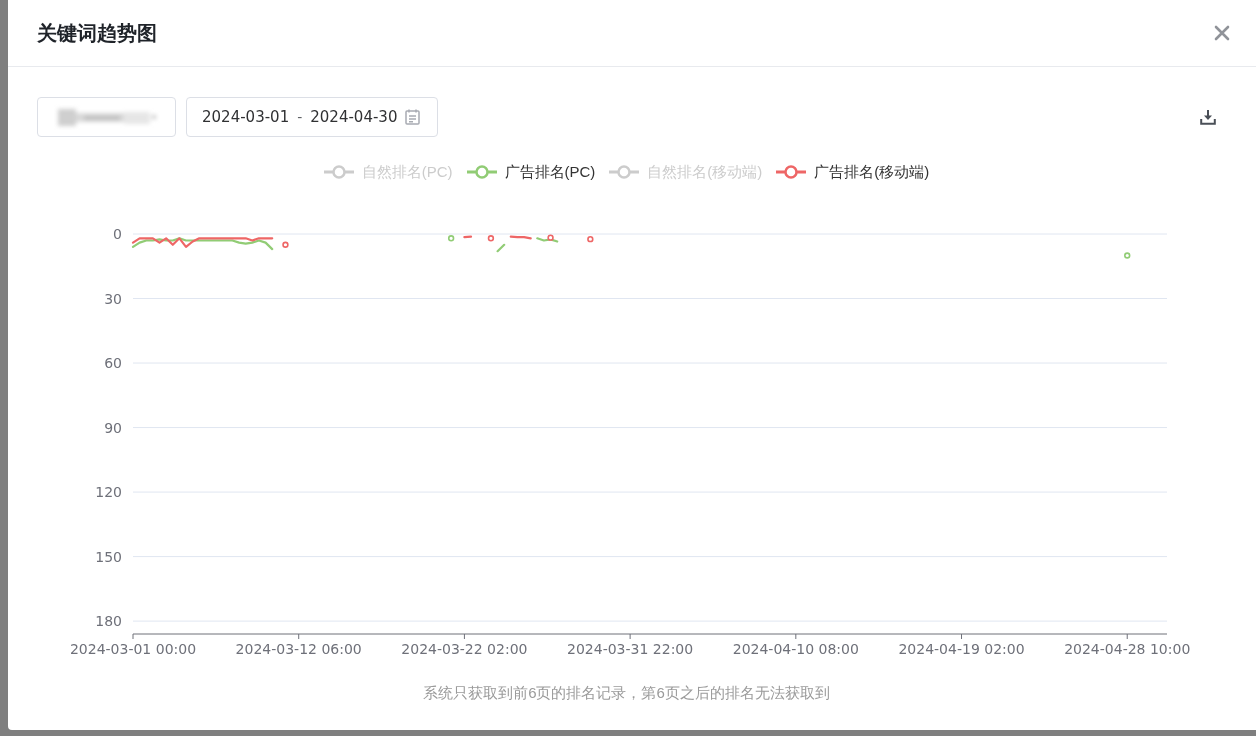 The width and height of the screenshot is (1256, 736). I want to click on y-axis-label: 90, so click(113, 427).